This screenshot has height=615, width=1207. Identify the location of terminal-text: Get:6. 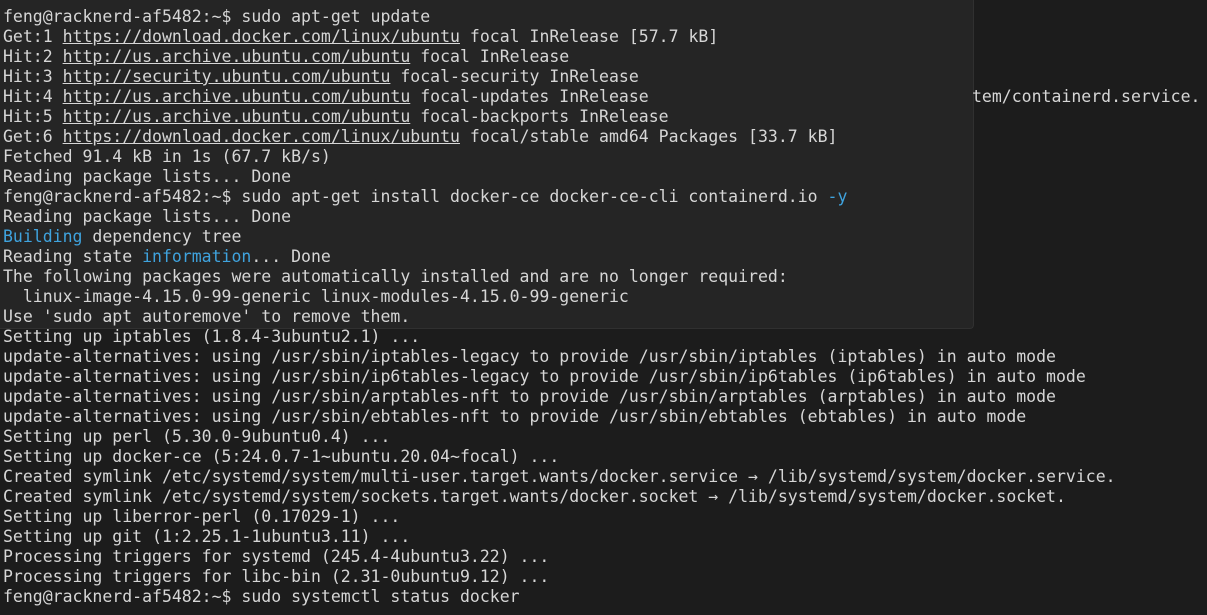
(33, 136).